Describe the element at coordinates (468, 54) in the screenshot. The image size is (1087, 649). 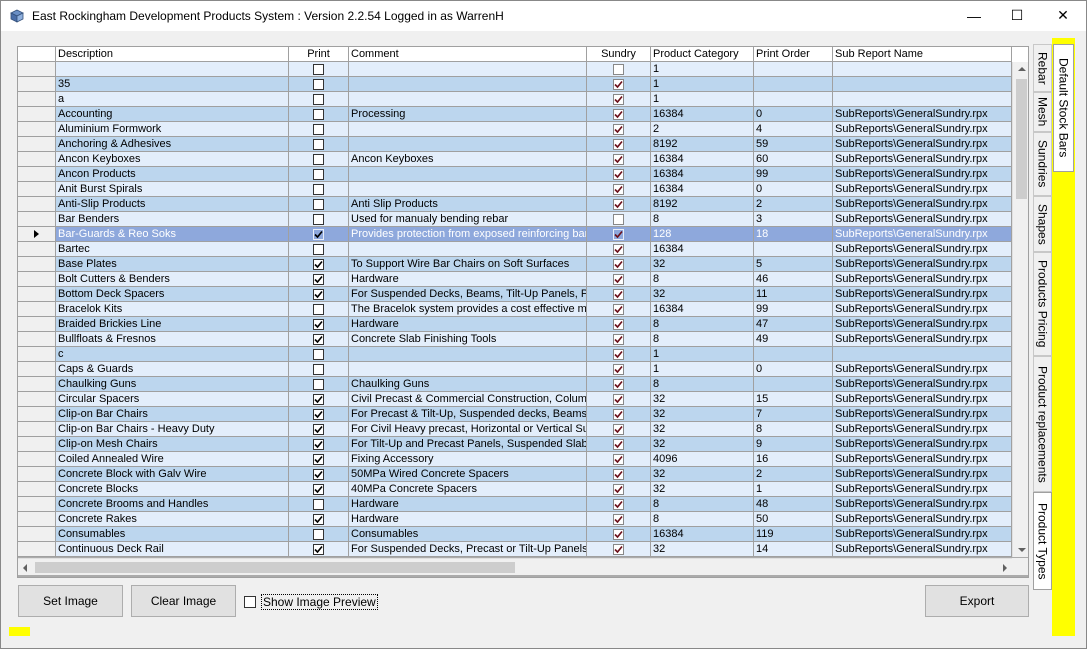
I see `column-header-comment: Comment` at that location.